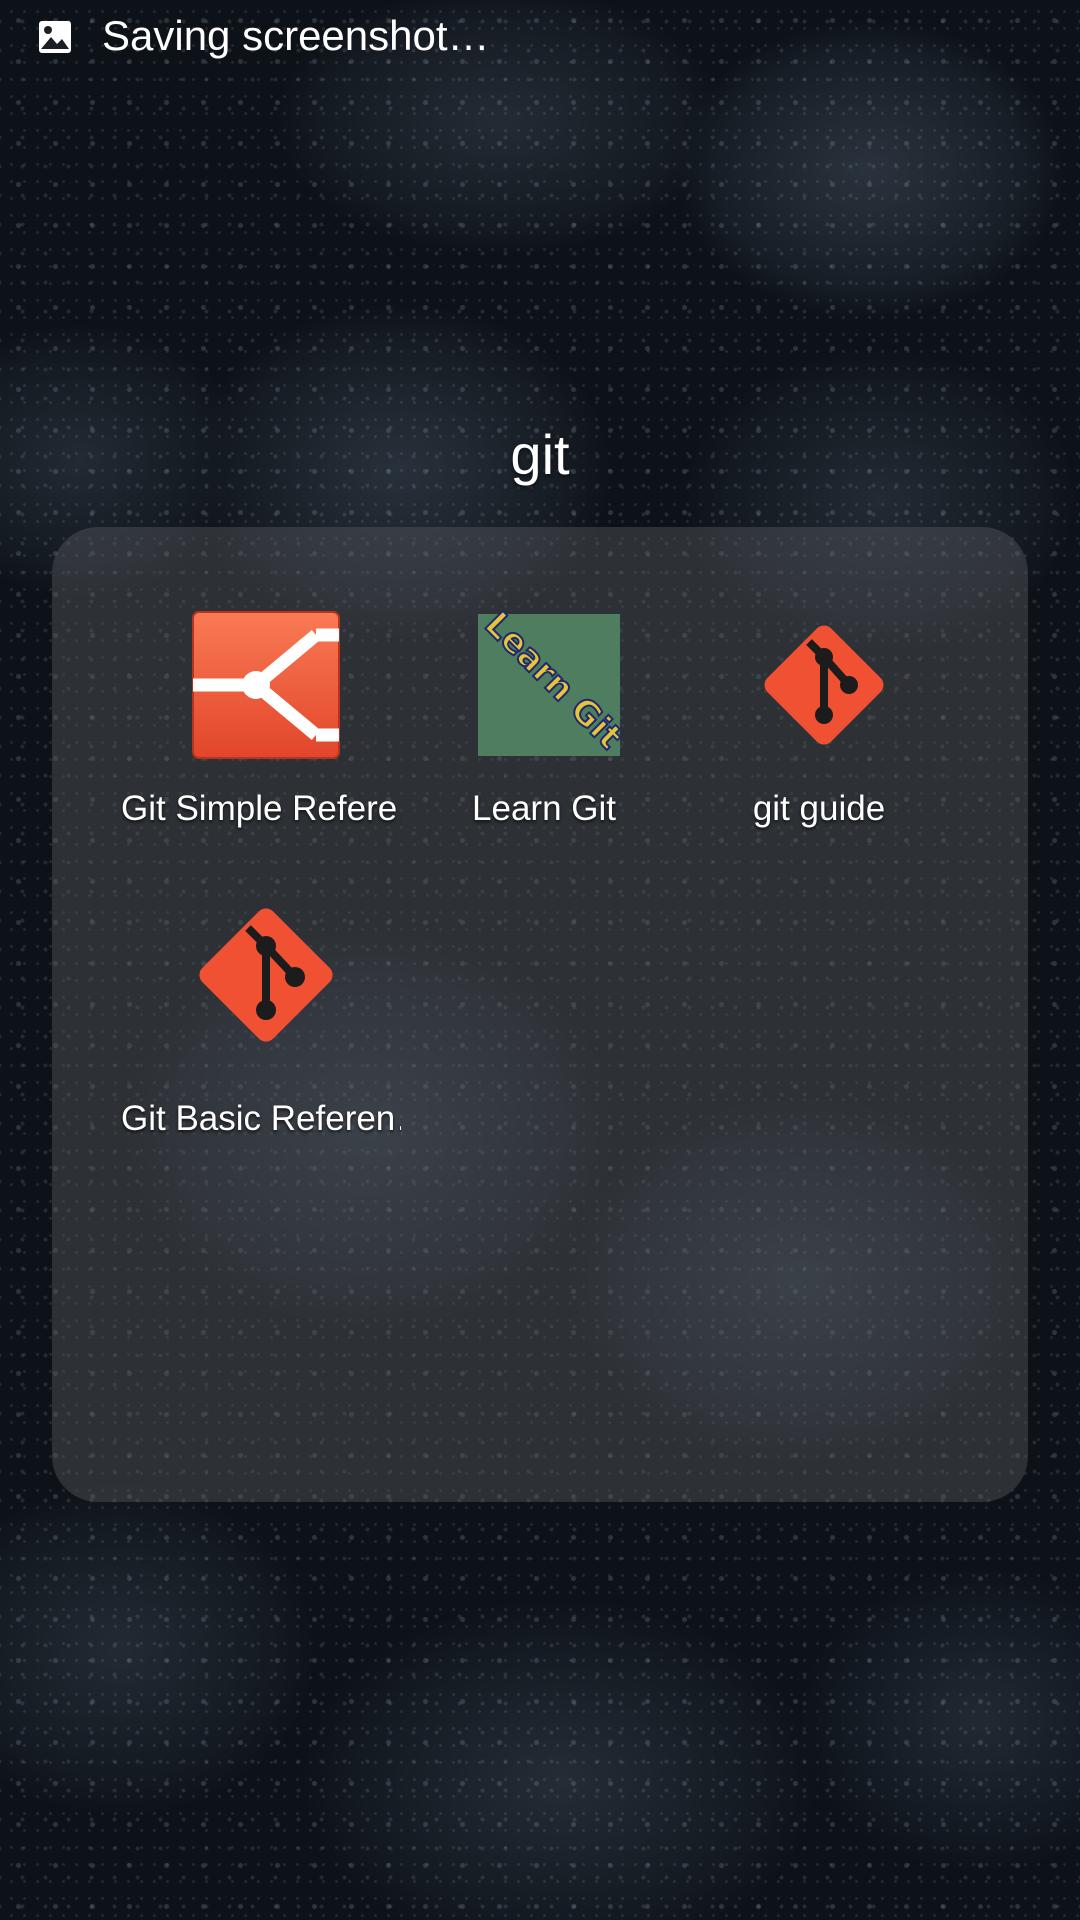 The height and width of the screenshot is (1920, 1080). What do you see at coordinates (544, 808) in the screenshot?
I see `app-label: Learn Git` at bounding box center [544, 808].